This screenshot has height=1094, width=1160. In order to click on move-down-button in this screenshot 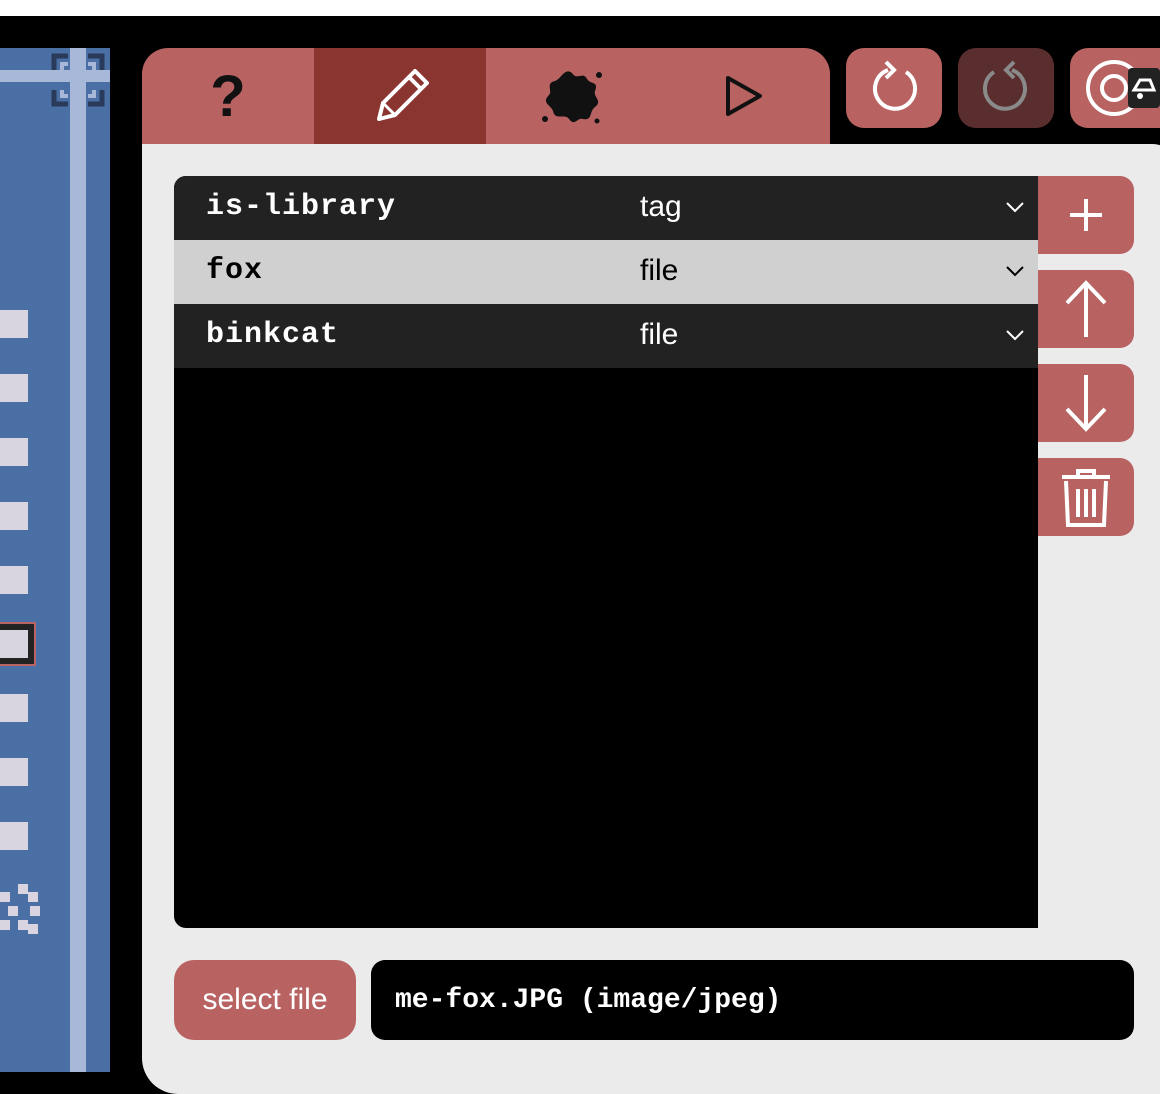, I will do `click(1086, 403)`.